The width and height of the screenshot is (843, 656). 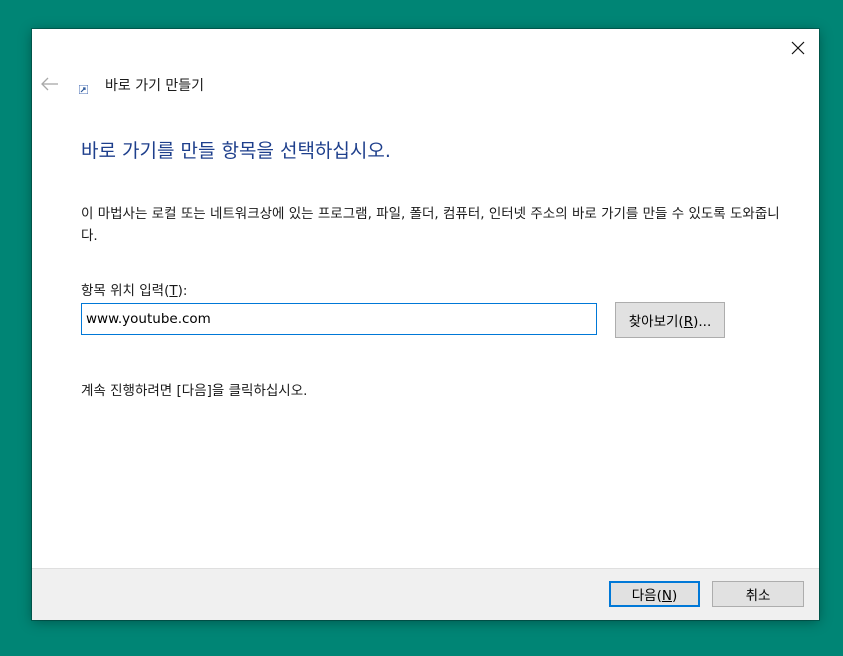 I want to click on next-access-key: N, so click(x=666, y=596).